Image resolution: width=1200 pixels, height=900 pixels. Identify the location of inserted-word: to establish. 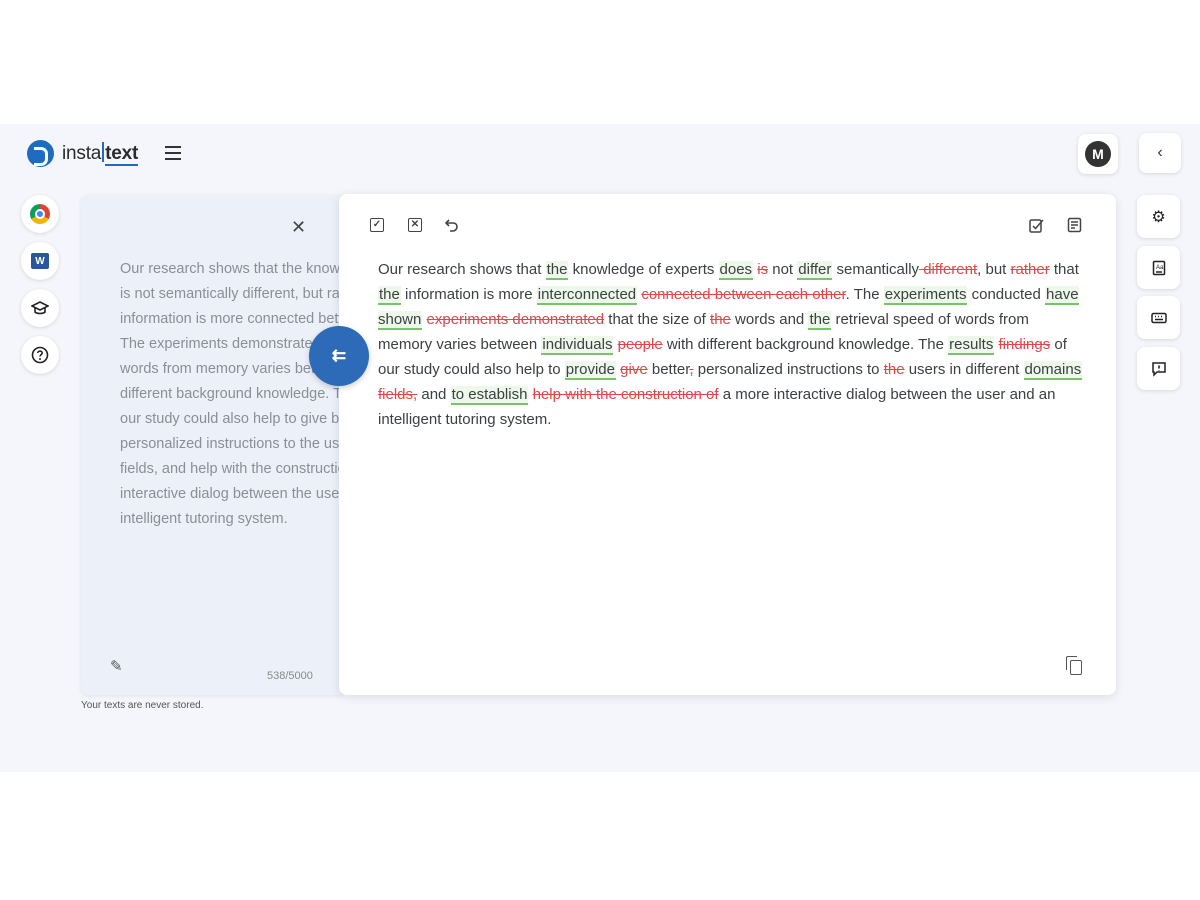
(489, 395).